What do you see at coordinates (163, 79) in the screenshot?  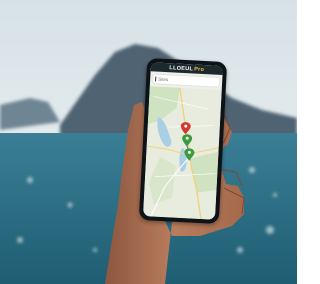 I see `search-label: Sites` at bounding box center [163, 79].